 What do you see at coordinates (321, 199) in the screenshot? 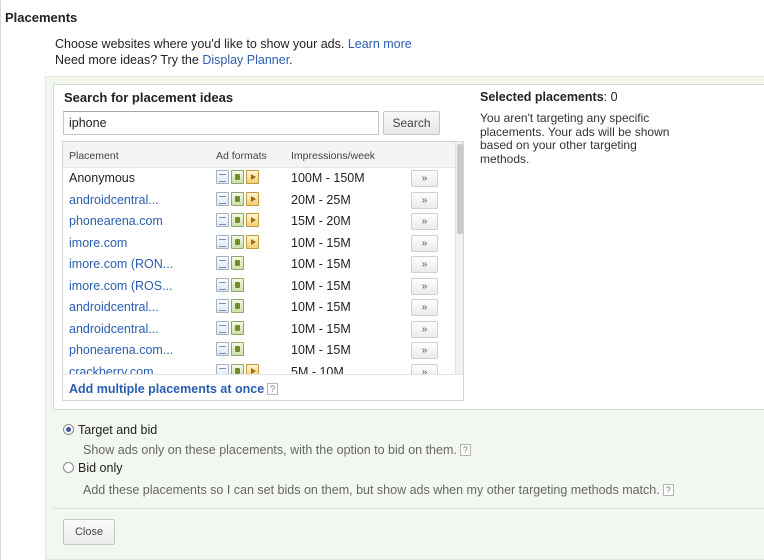
I see `impressions-value: 20M - 25M` at bounding box center [321, 199].